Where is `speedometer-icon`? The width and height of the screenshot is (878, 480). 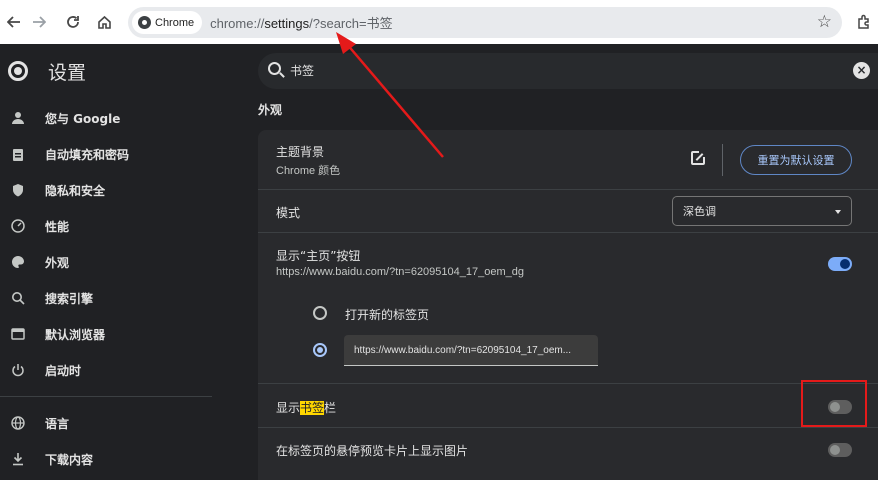 speedometer-icon is located at coordinates (18, 226).